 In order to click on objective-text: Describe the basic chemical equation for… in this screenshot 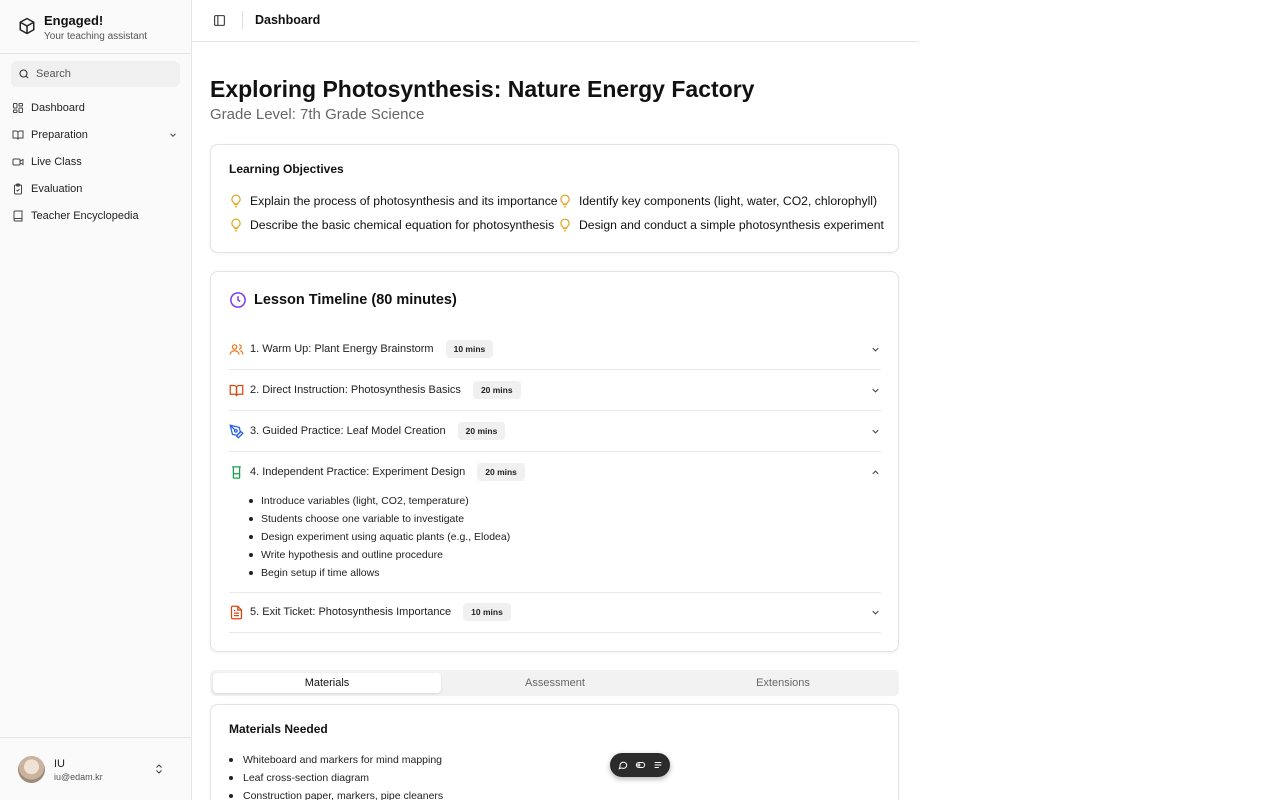, I will do `click(402, 225)`.